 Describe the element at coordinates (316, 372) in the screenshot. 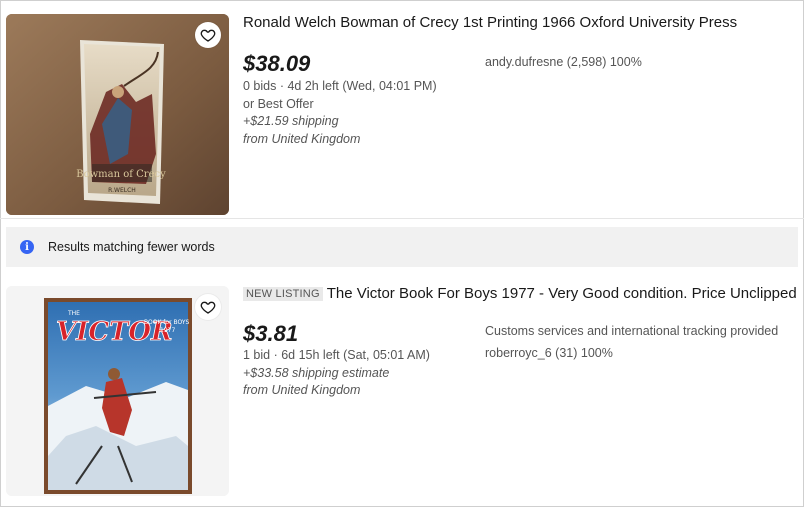

I see `shipping-cost: +$33.58 shipping estimate` at that location.